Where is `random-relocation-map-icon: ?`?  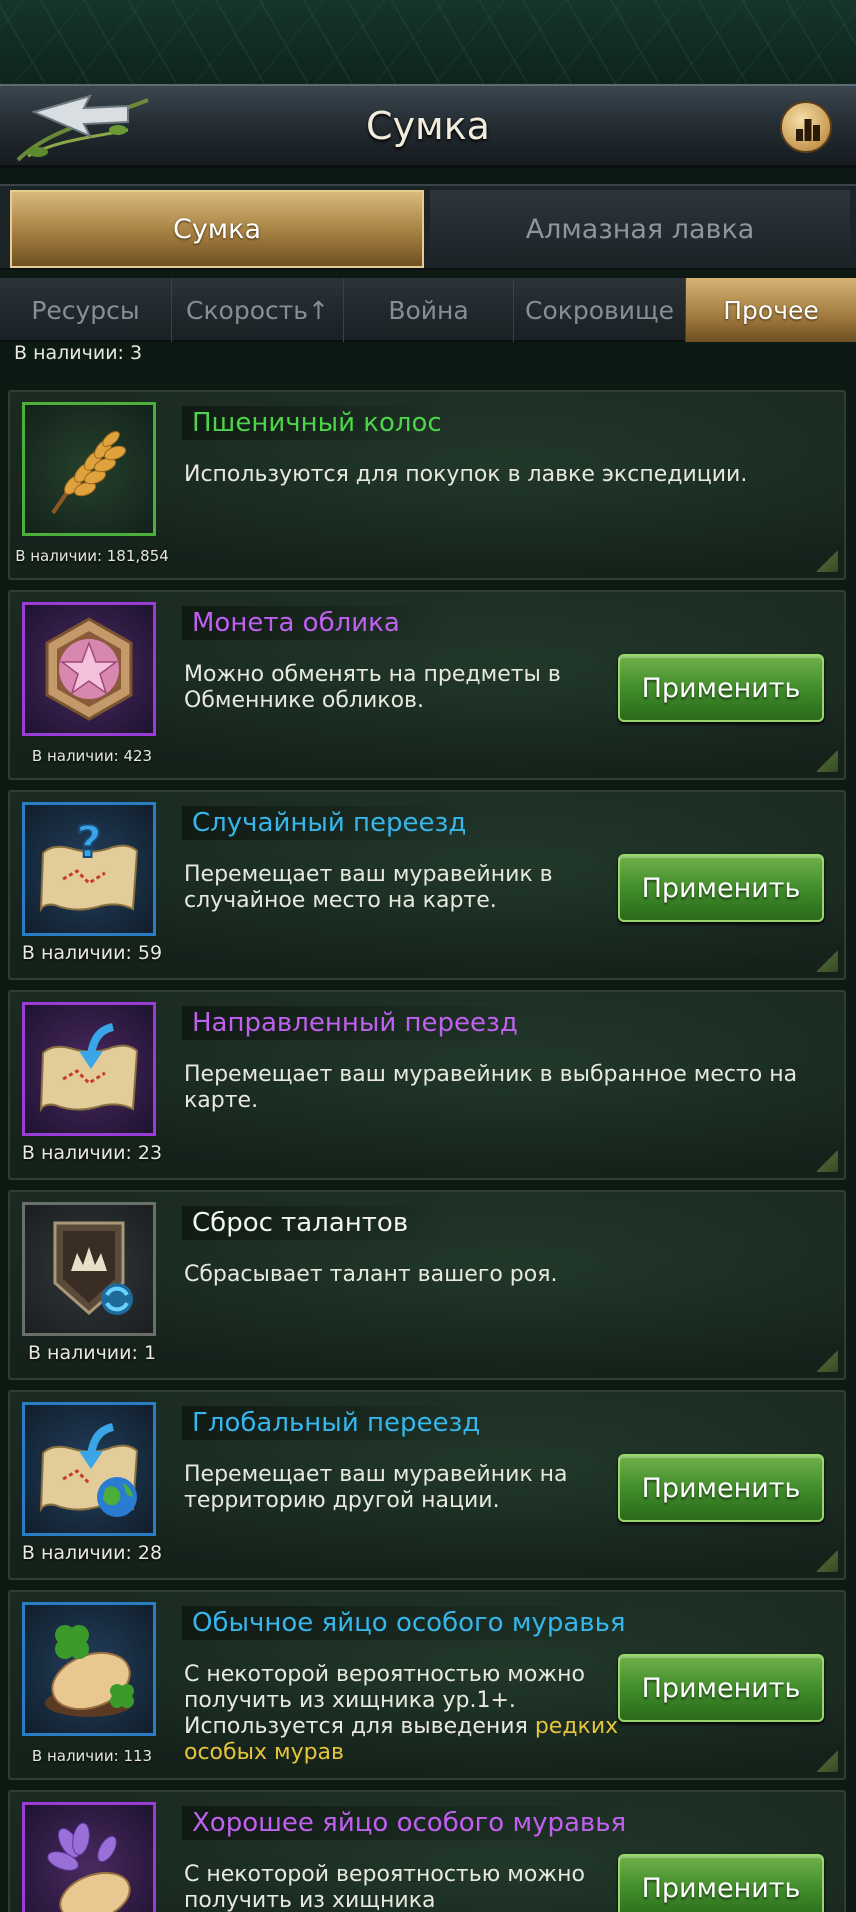 random-relocation-map-icon: ? is located at coordinates (89, 864).